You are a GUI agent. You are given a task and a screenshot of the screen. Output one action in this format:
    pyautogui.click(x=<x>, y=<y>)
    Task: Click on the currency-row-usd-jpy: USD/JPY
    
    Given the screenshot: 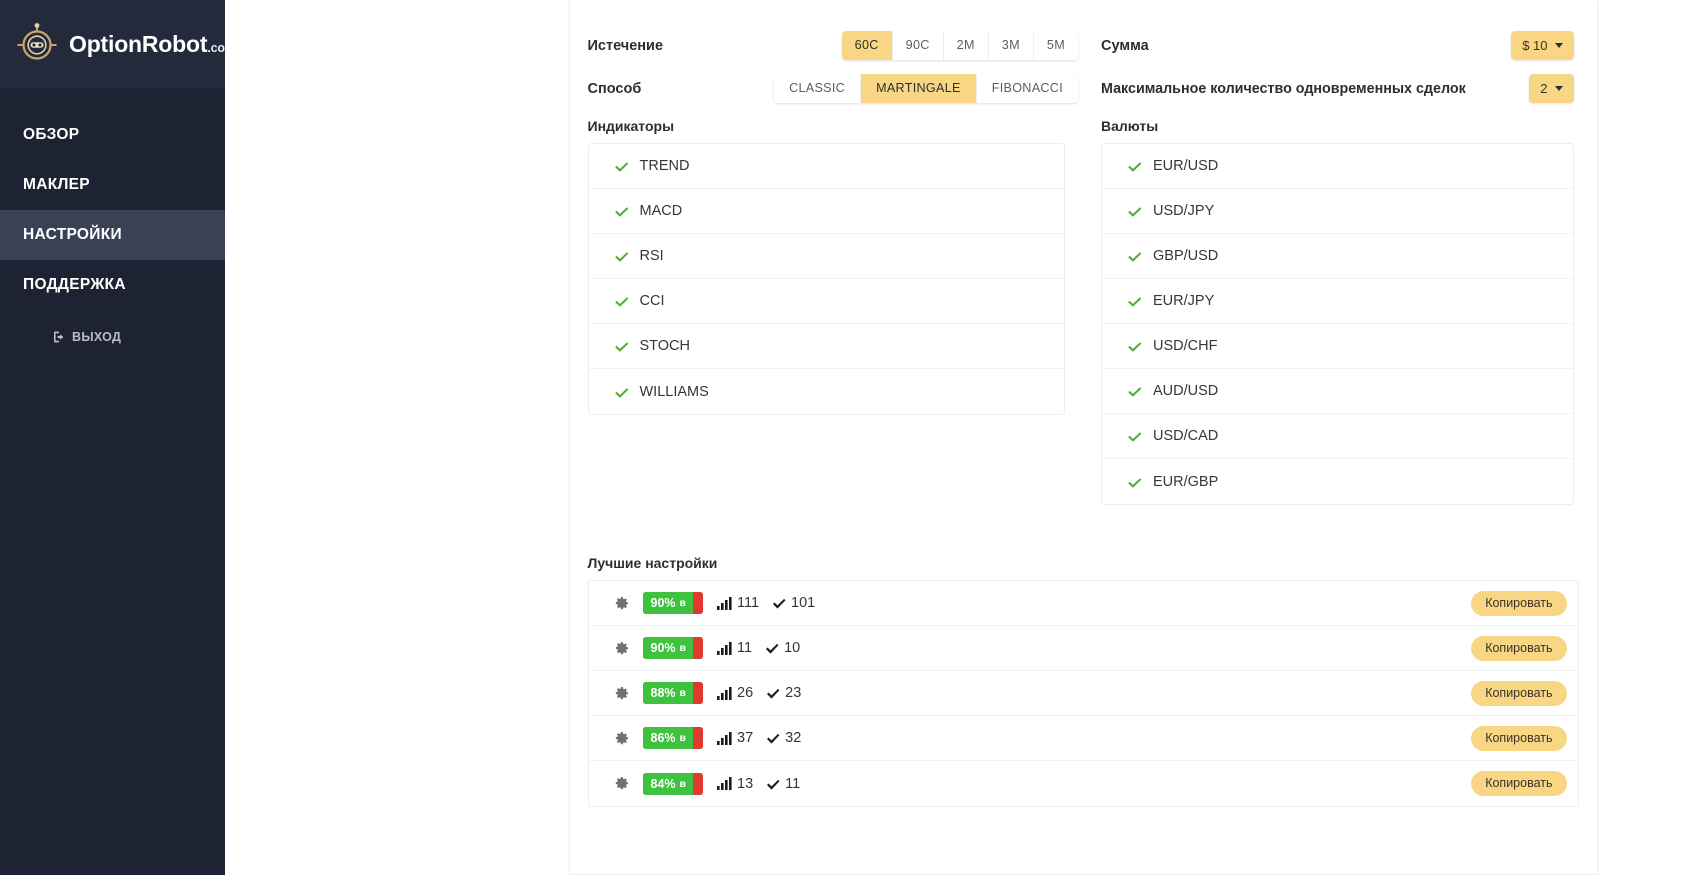 What is the action you would take?
    pyautogui.click(x=1337, y=211)
    